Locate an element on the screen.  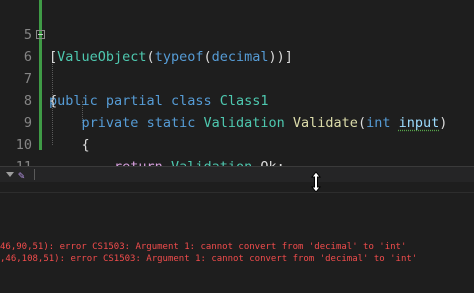
editor-horizontal-scrollbar: ✎ is located at coordinates (237, 174).